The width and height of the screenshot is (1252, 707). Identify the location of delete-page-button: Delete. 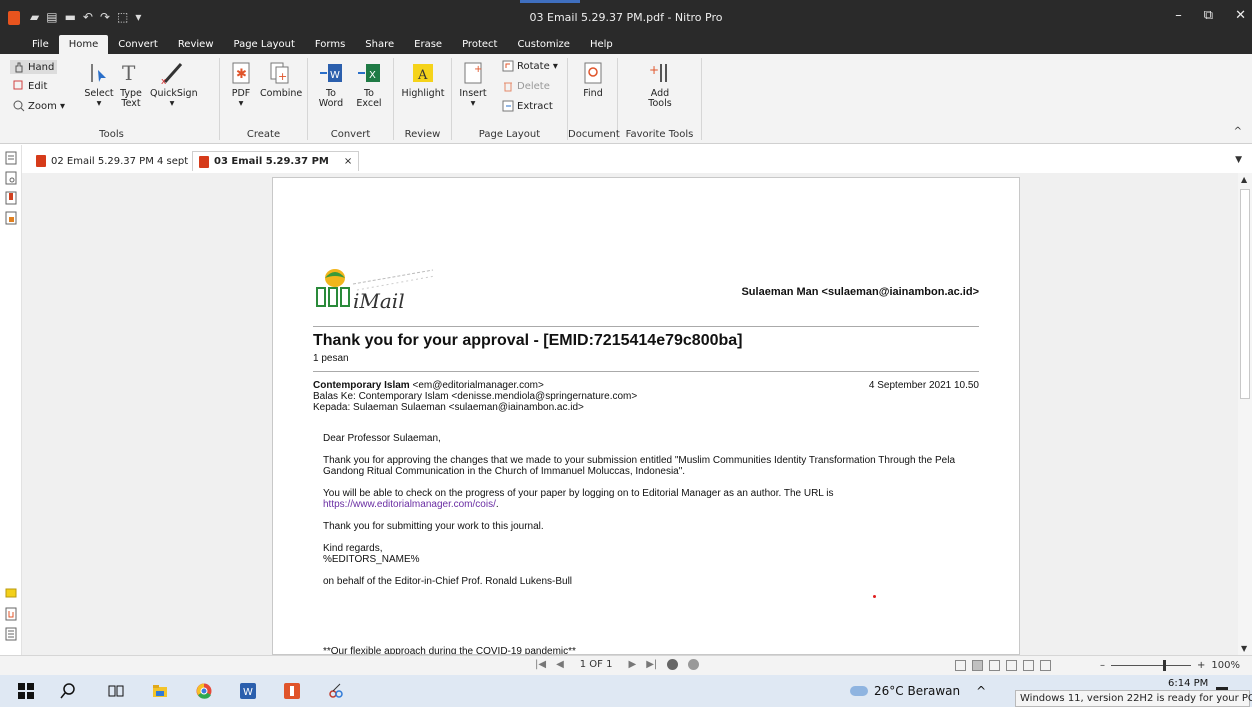
(526, 86).